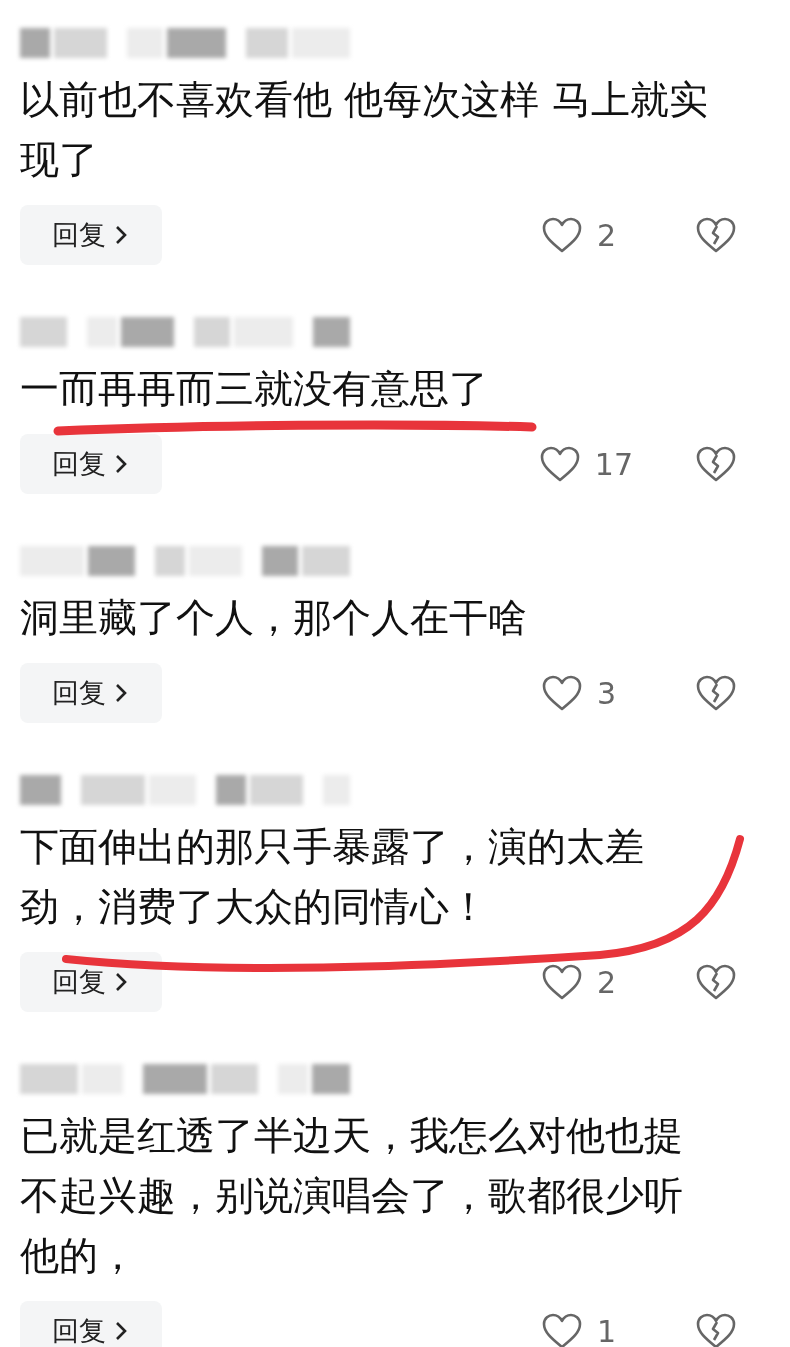  Describe the element at coordinates (607, 693) in the screenshot. I see `like-count: 3` at that location.